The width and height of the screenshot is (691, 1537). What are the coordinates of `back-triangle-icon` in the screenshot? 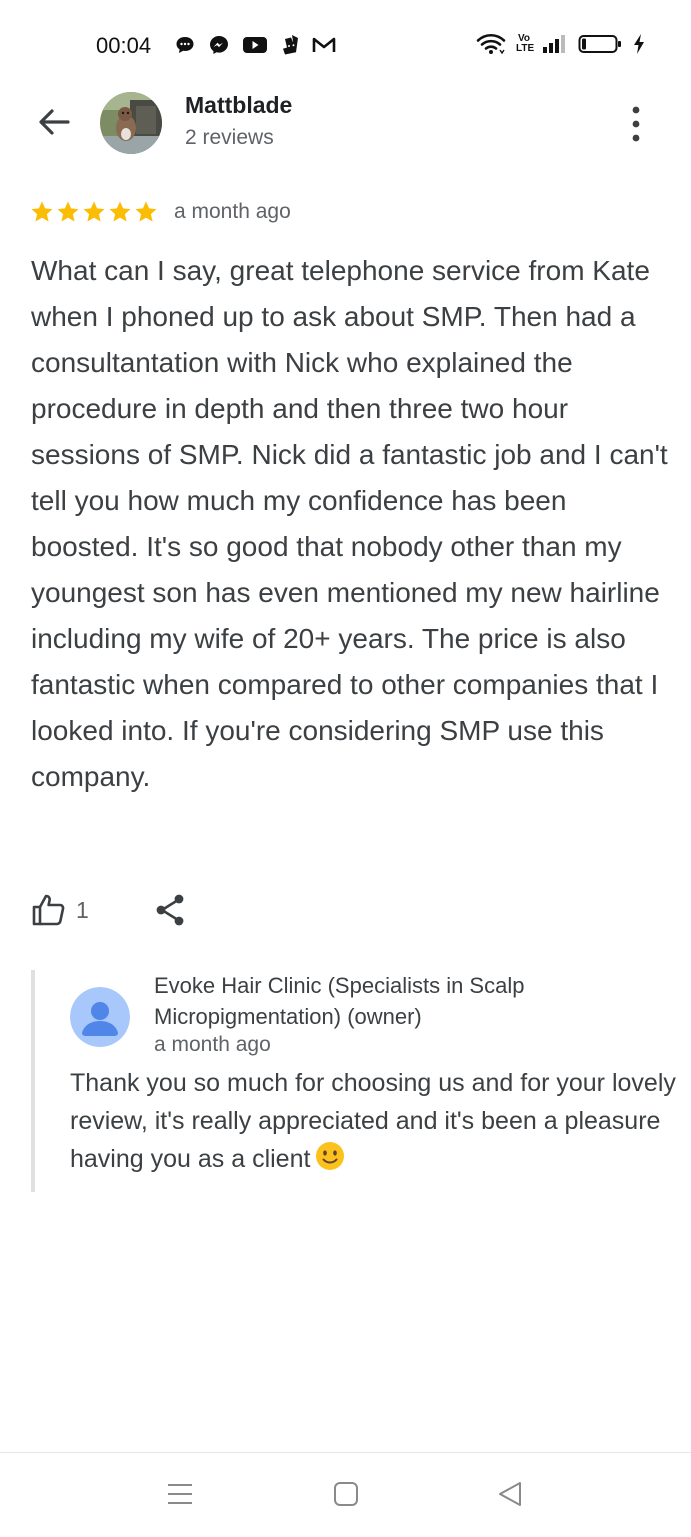 It's located at (510, 1494).